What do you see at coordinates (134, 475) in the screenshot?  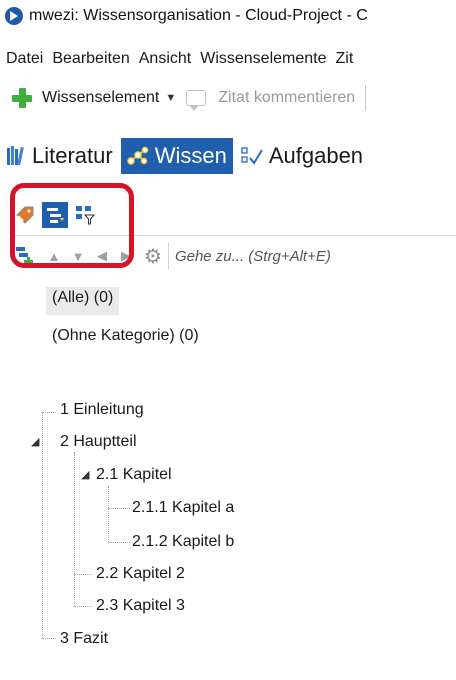 I see `tree-node-kapitel-2-1: 2.1 Kapitel` at bounding box center [134, 475].